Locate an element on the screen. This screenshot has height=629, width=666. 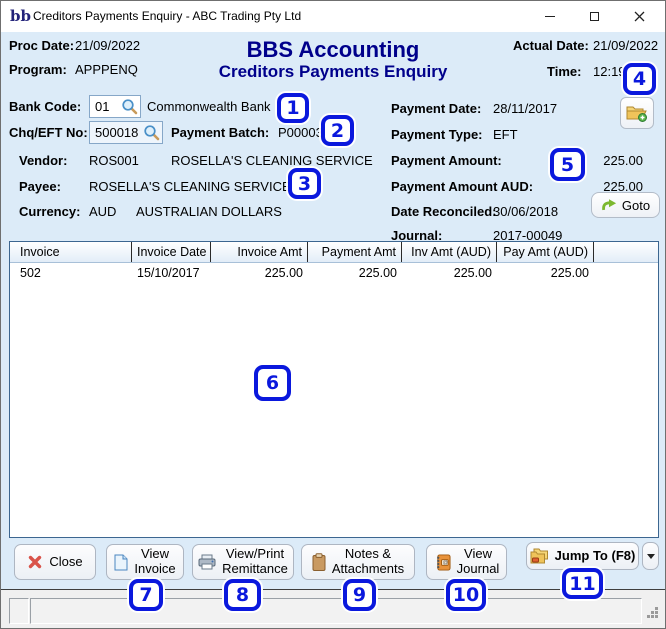
column-header-3: Invoice Amt is located at coordinates (259, 252).